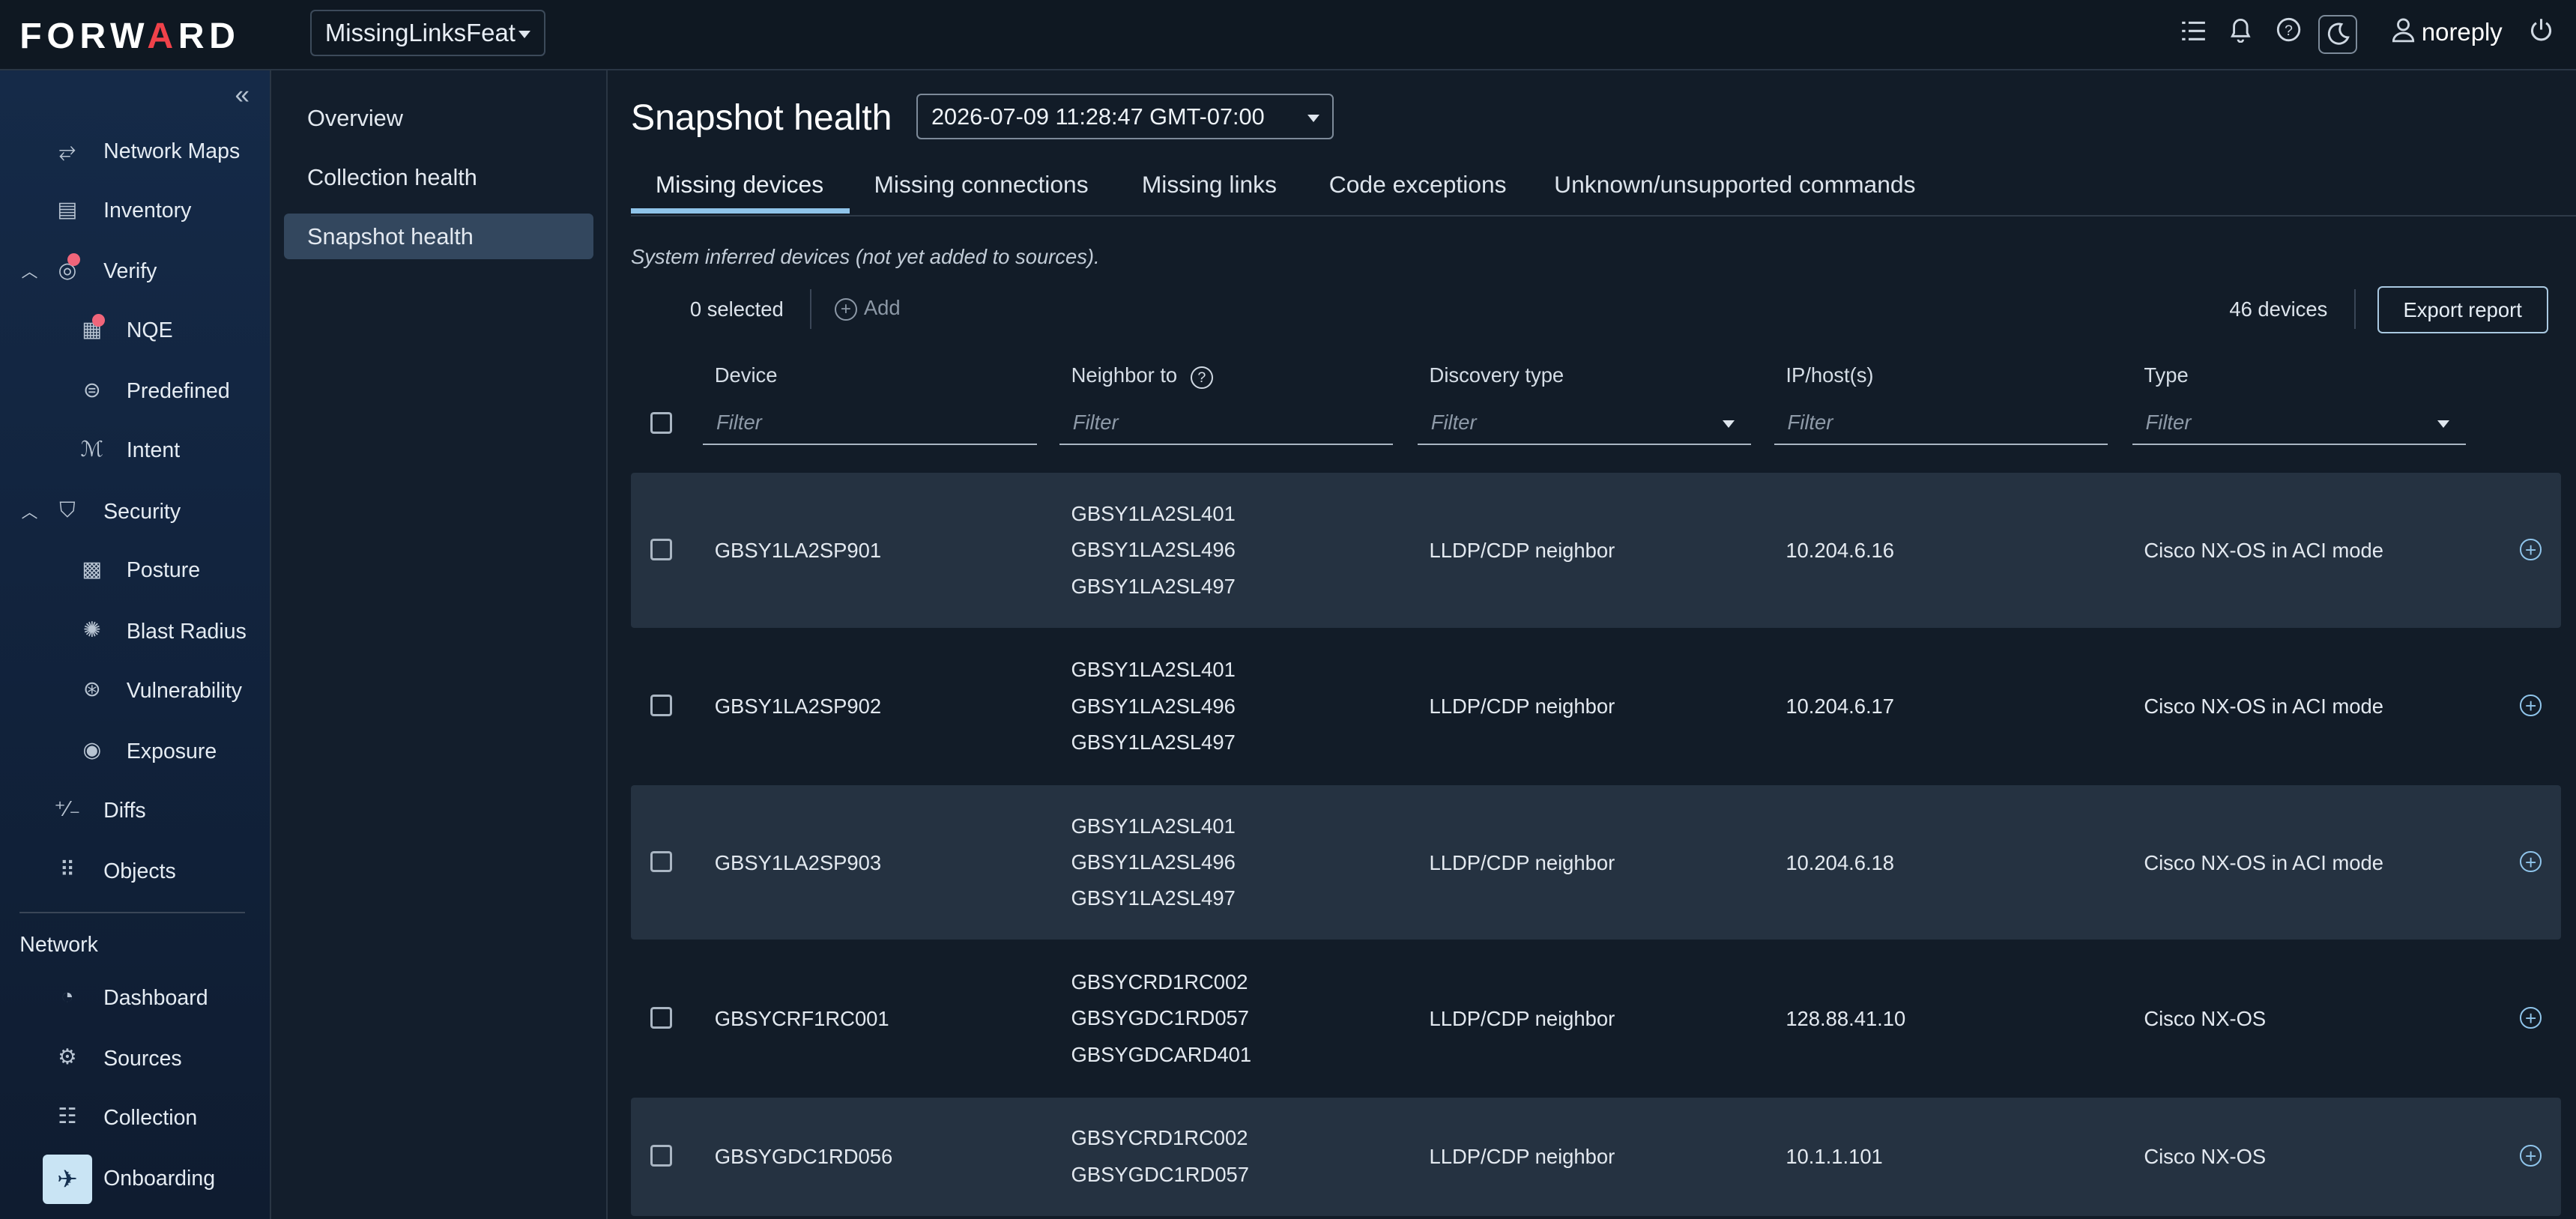  What do you see at coordinates (67, 150) in the screenshot?
I see `network-maps-icon: ⥂` at bounding box center [67, 150].